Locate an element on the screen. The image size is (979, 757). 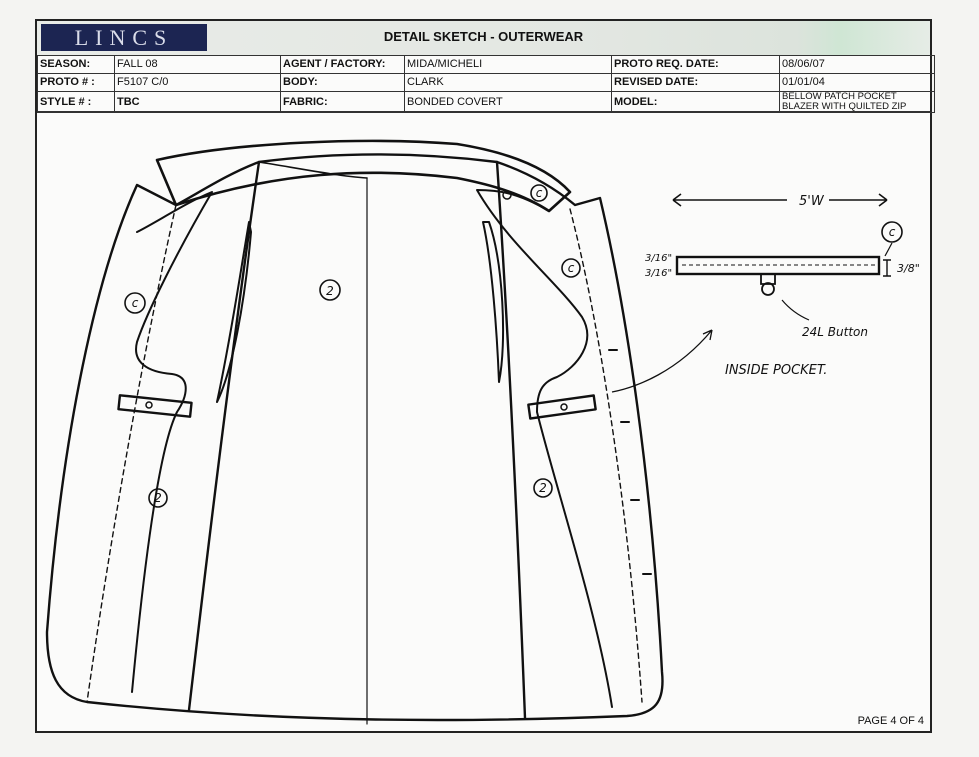
agent-label: AGENT / FACTORY: is located at coordinates (342, 64).